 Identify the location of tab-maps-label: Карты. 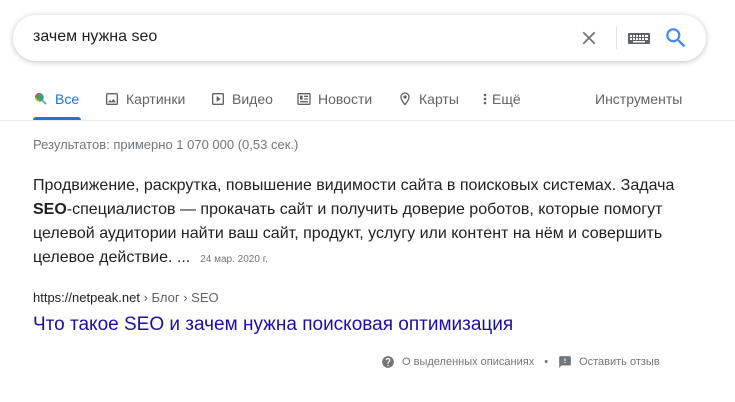
(439, 99).